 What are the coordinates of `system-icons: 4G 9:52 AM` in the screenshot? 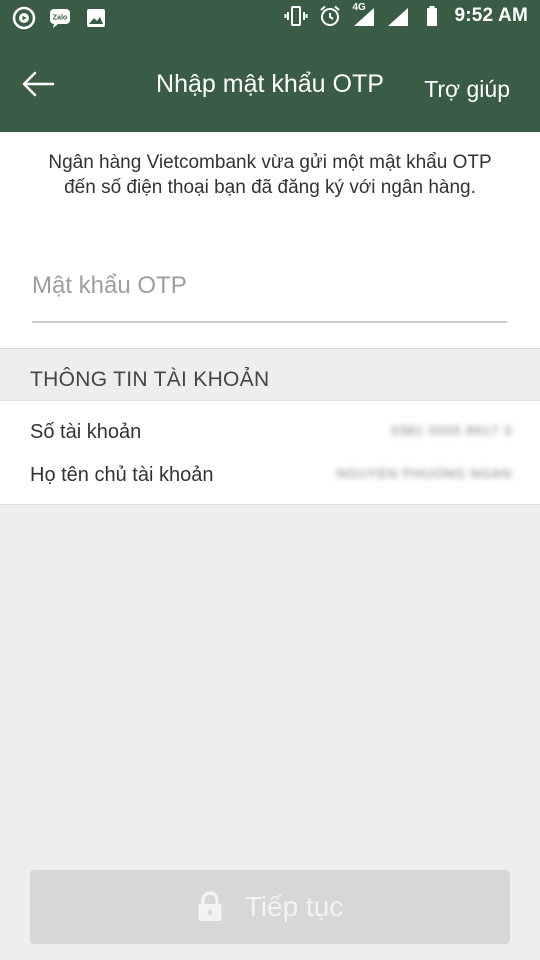 It's located at (406, 15).